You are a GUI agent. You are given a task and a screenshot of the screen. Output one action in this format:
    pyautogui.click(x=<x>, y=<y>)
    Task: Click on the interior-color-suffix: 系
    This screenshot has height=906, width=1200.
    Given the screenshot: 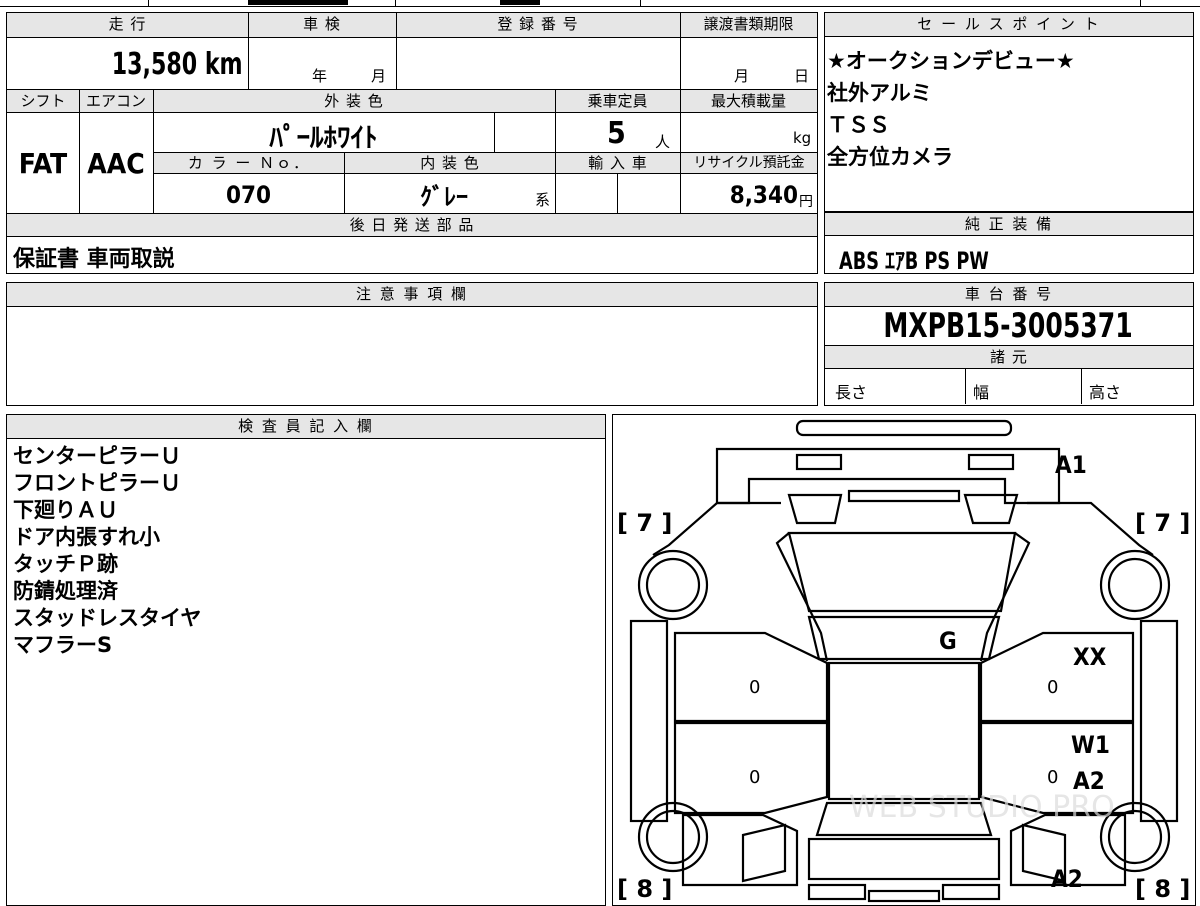 What is the action you would take?
    pyautogui.click(x=543, y=200)
    